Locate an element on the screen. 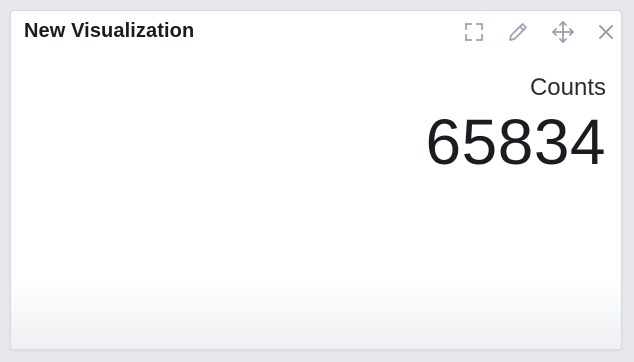 Image resolution: width=634 pixels, height=362 pixels. panel-header: New Visualization is located at coordinates (316, 32).